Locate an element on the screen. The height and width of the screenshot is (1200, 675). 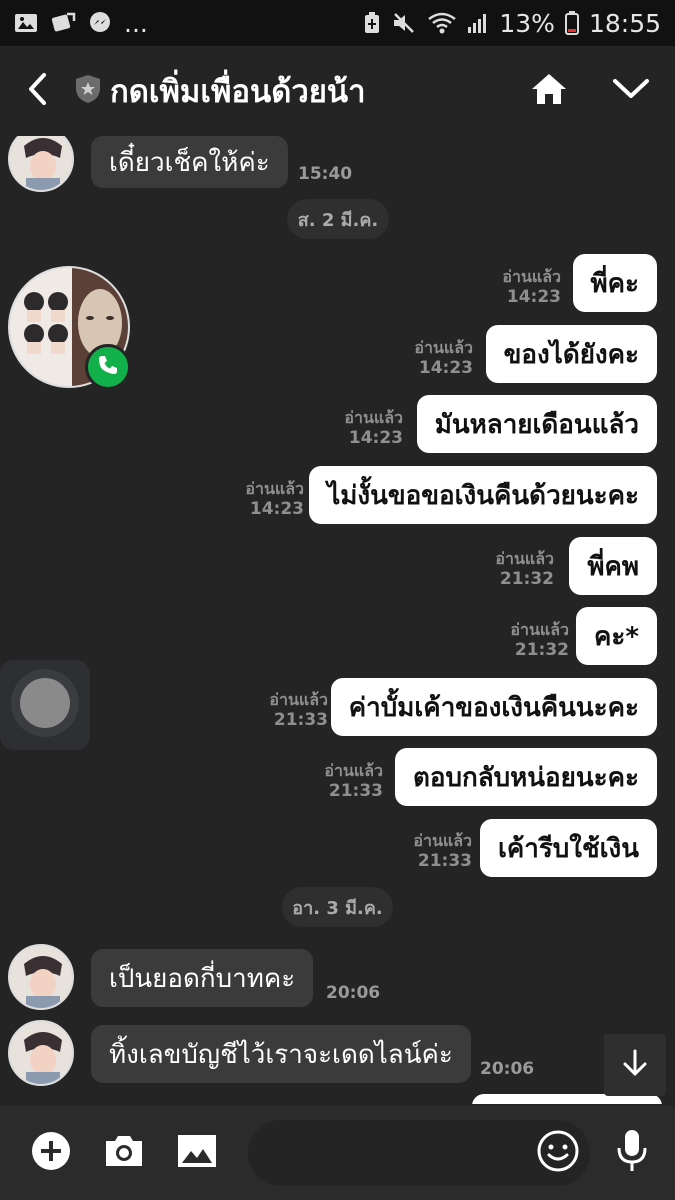
message-text: เดี๋ยวเช็คให้ค่ะ is located at coordinates (189, 162).